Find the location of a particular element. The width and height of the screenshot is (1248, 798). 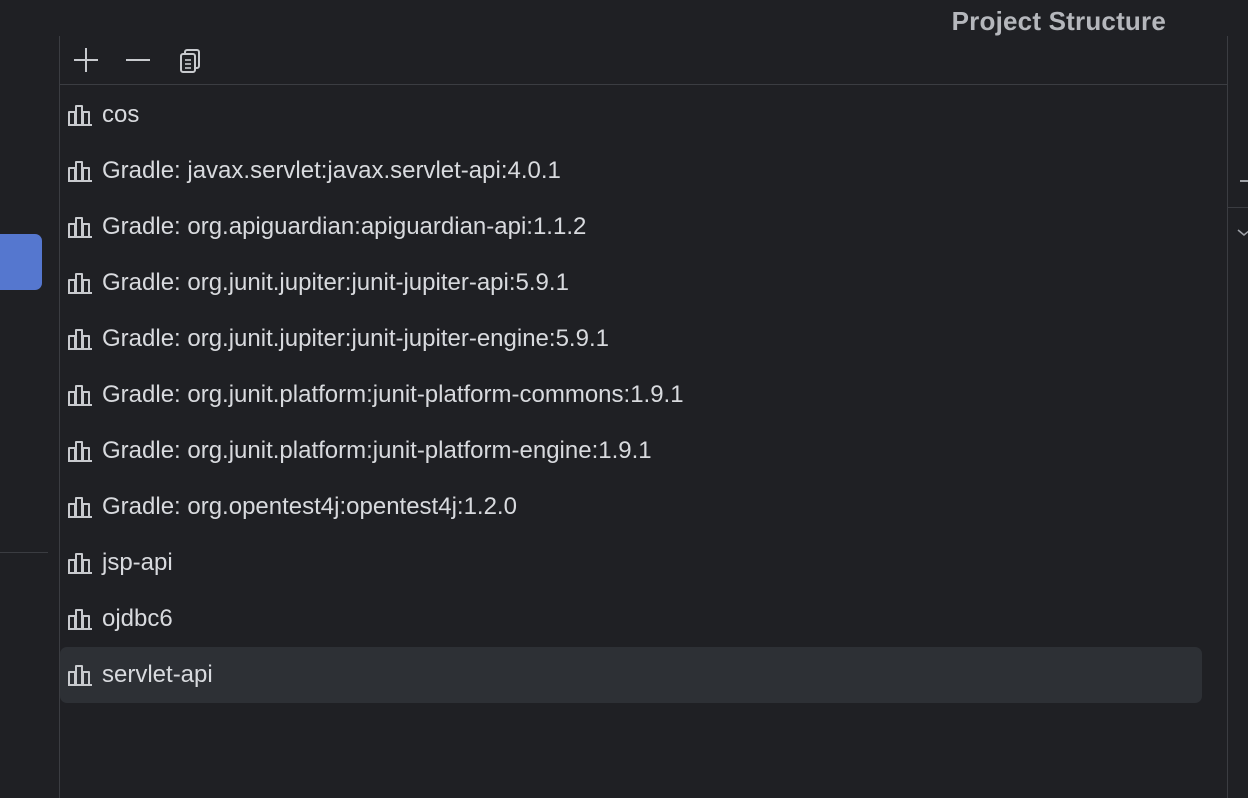

copy-button is located at coordinates (190, 60).